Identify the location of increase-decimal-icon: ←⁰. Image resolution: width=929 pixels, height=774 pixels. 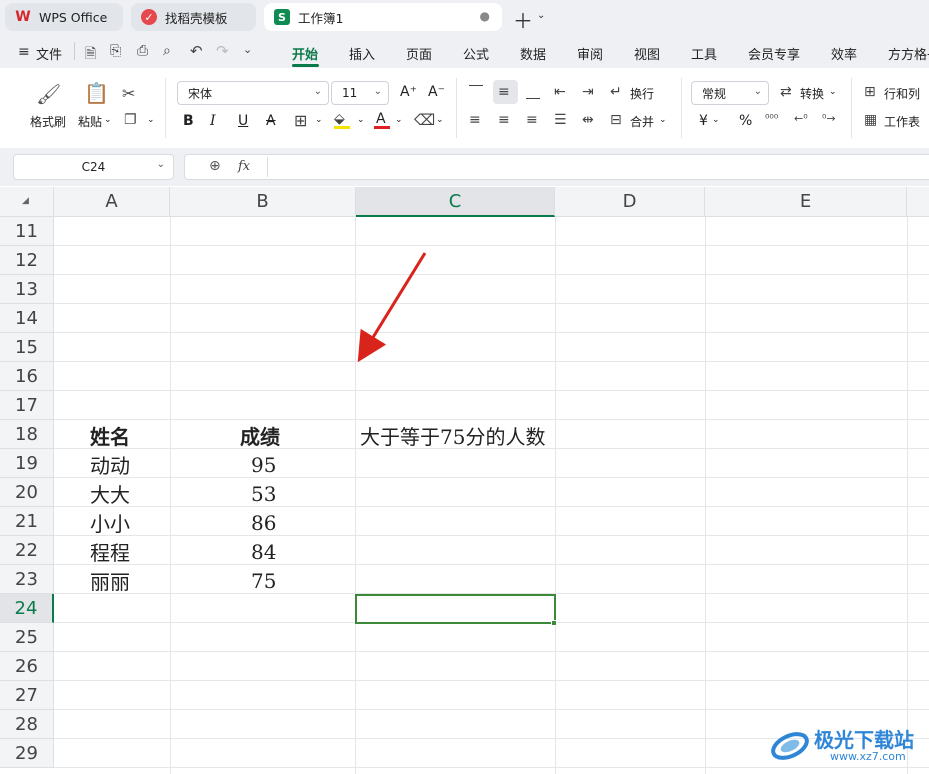
(801, 118).